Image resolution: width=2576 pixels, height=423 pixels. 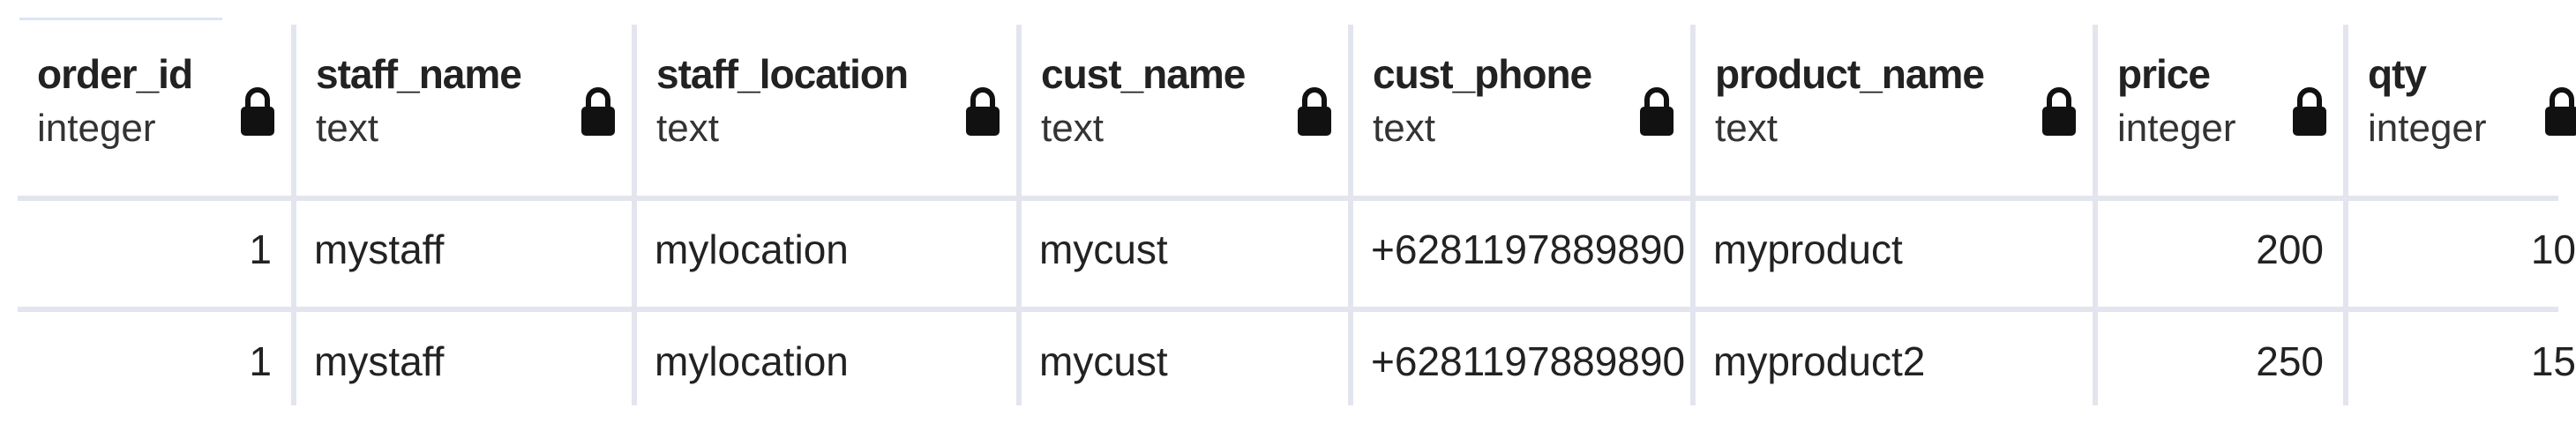 I want to click on column-name: staff_location, so click(x=783, y=74).